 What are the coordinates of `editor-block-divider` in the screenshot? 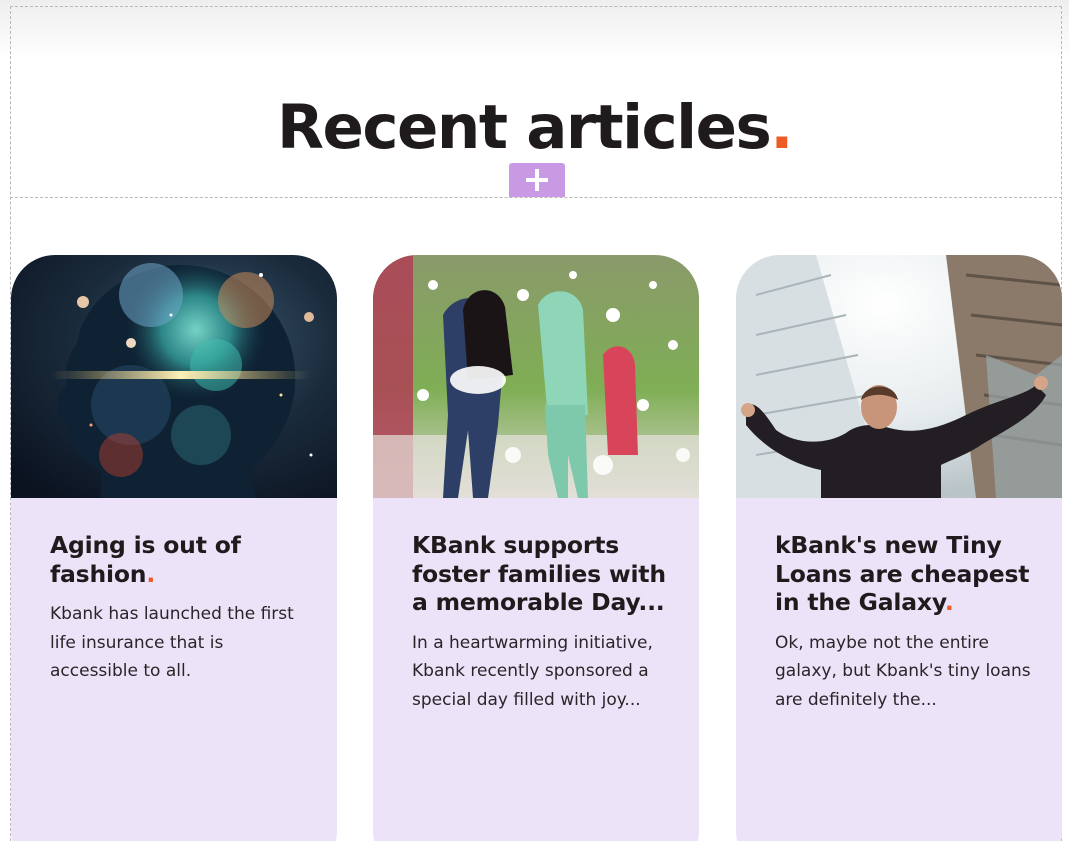 It's located at (536, 197).